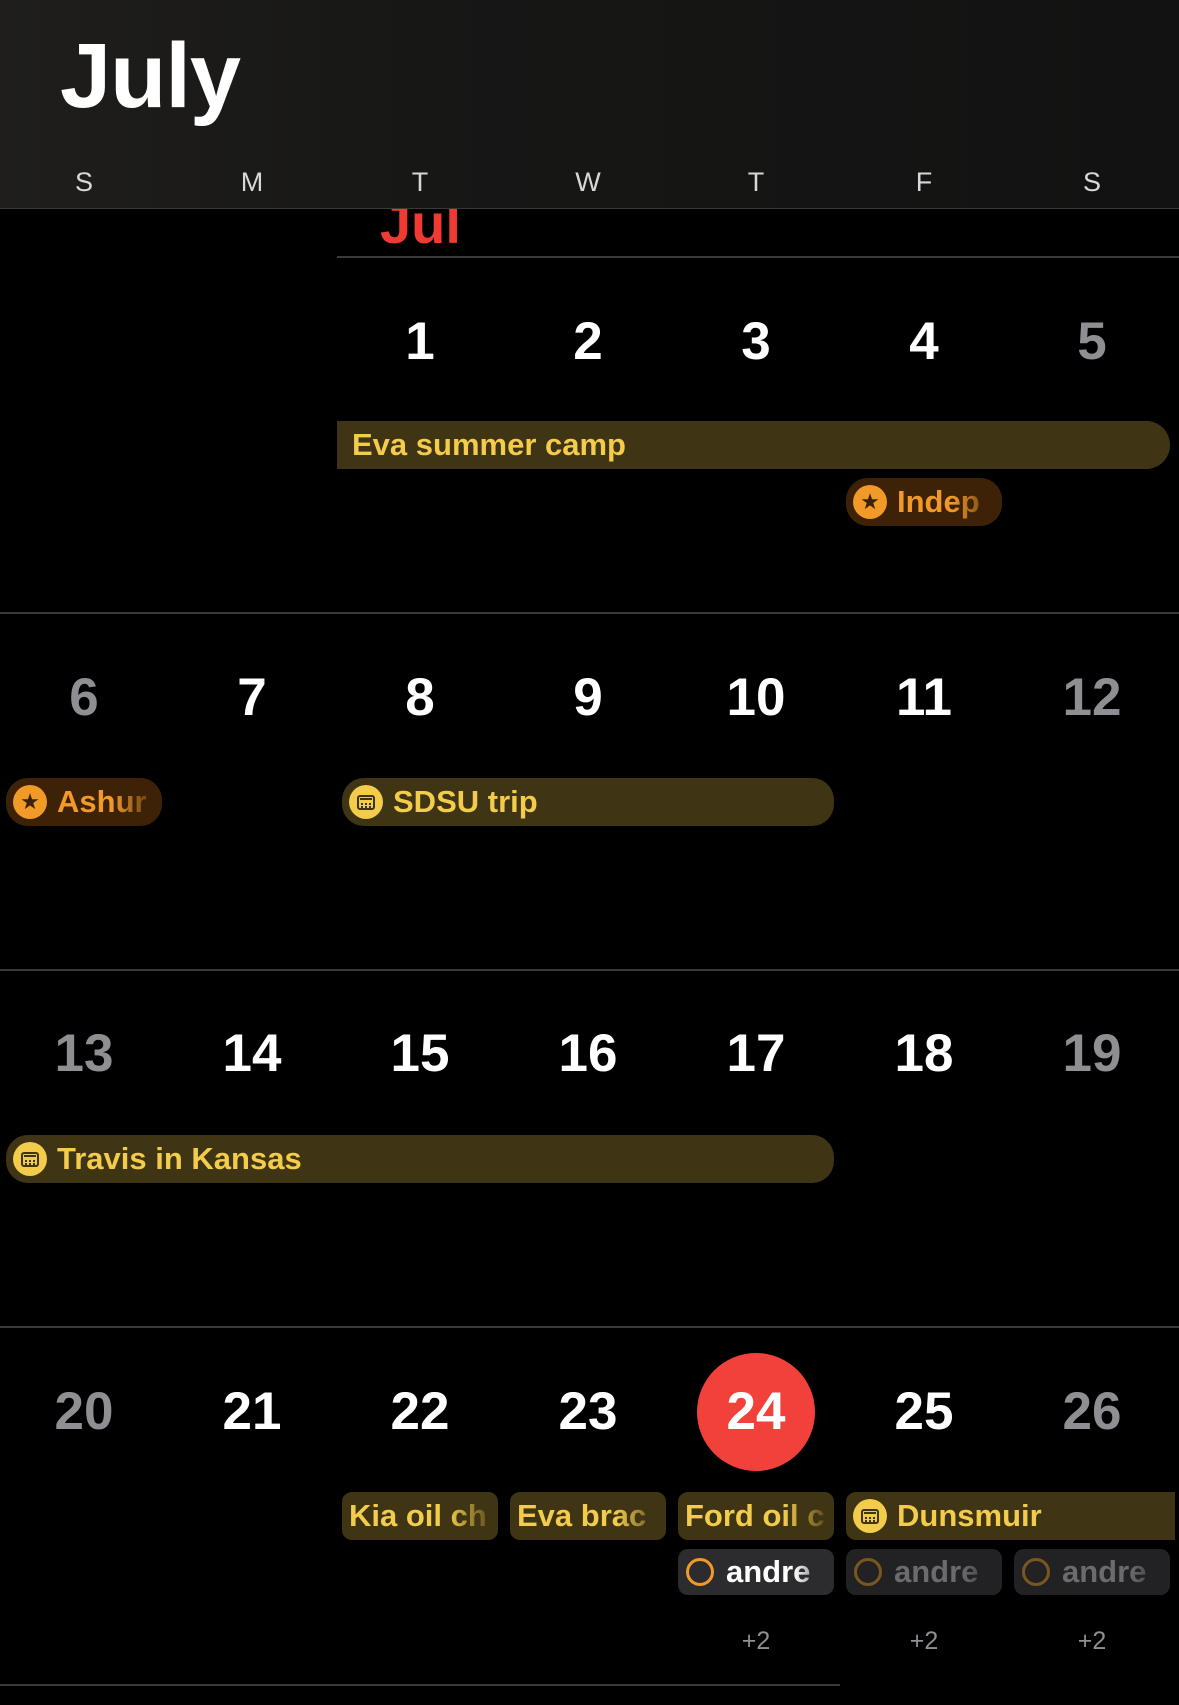  I want to click on month-title: July, so click(150, 76).